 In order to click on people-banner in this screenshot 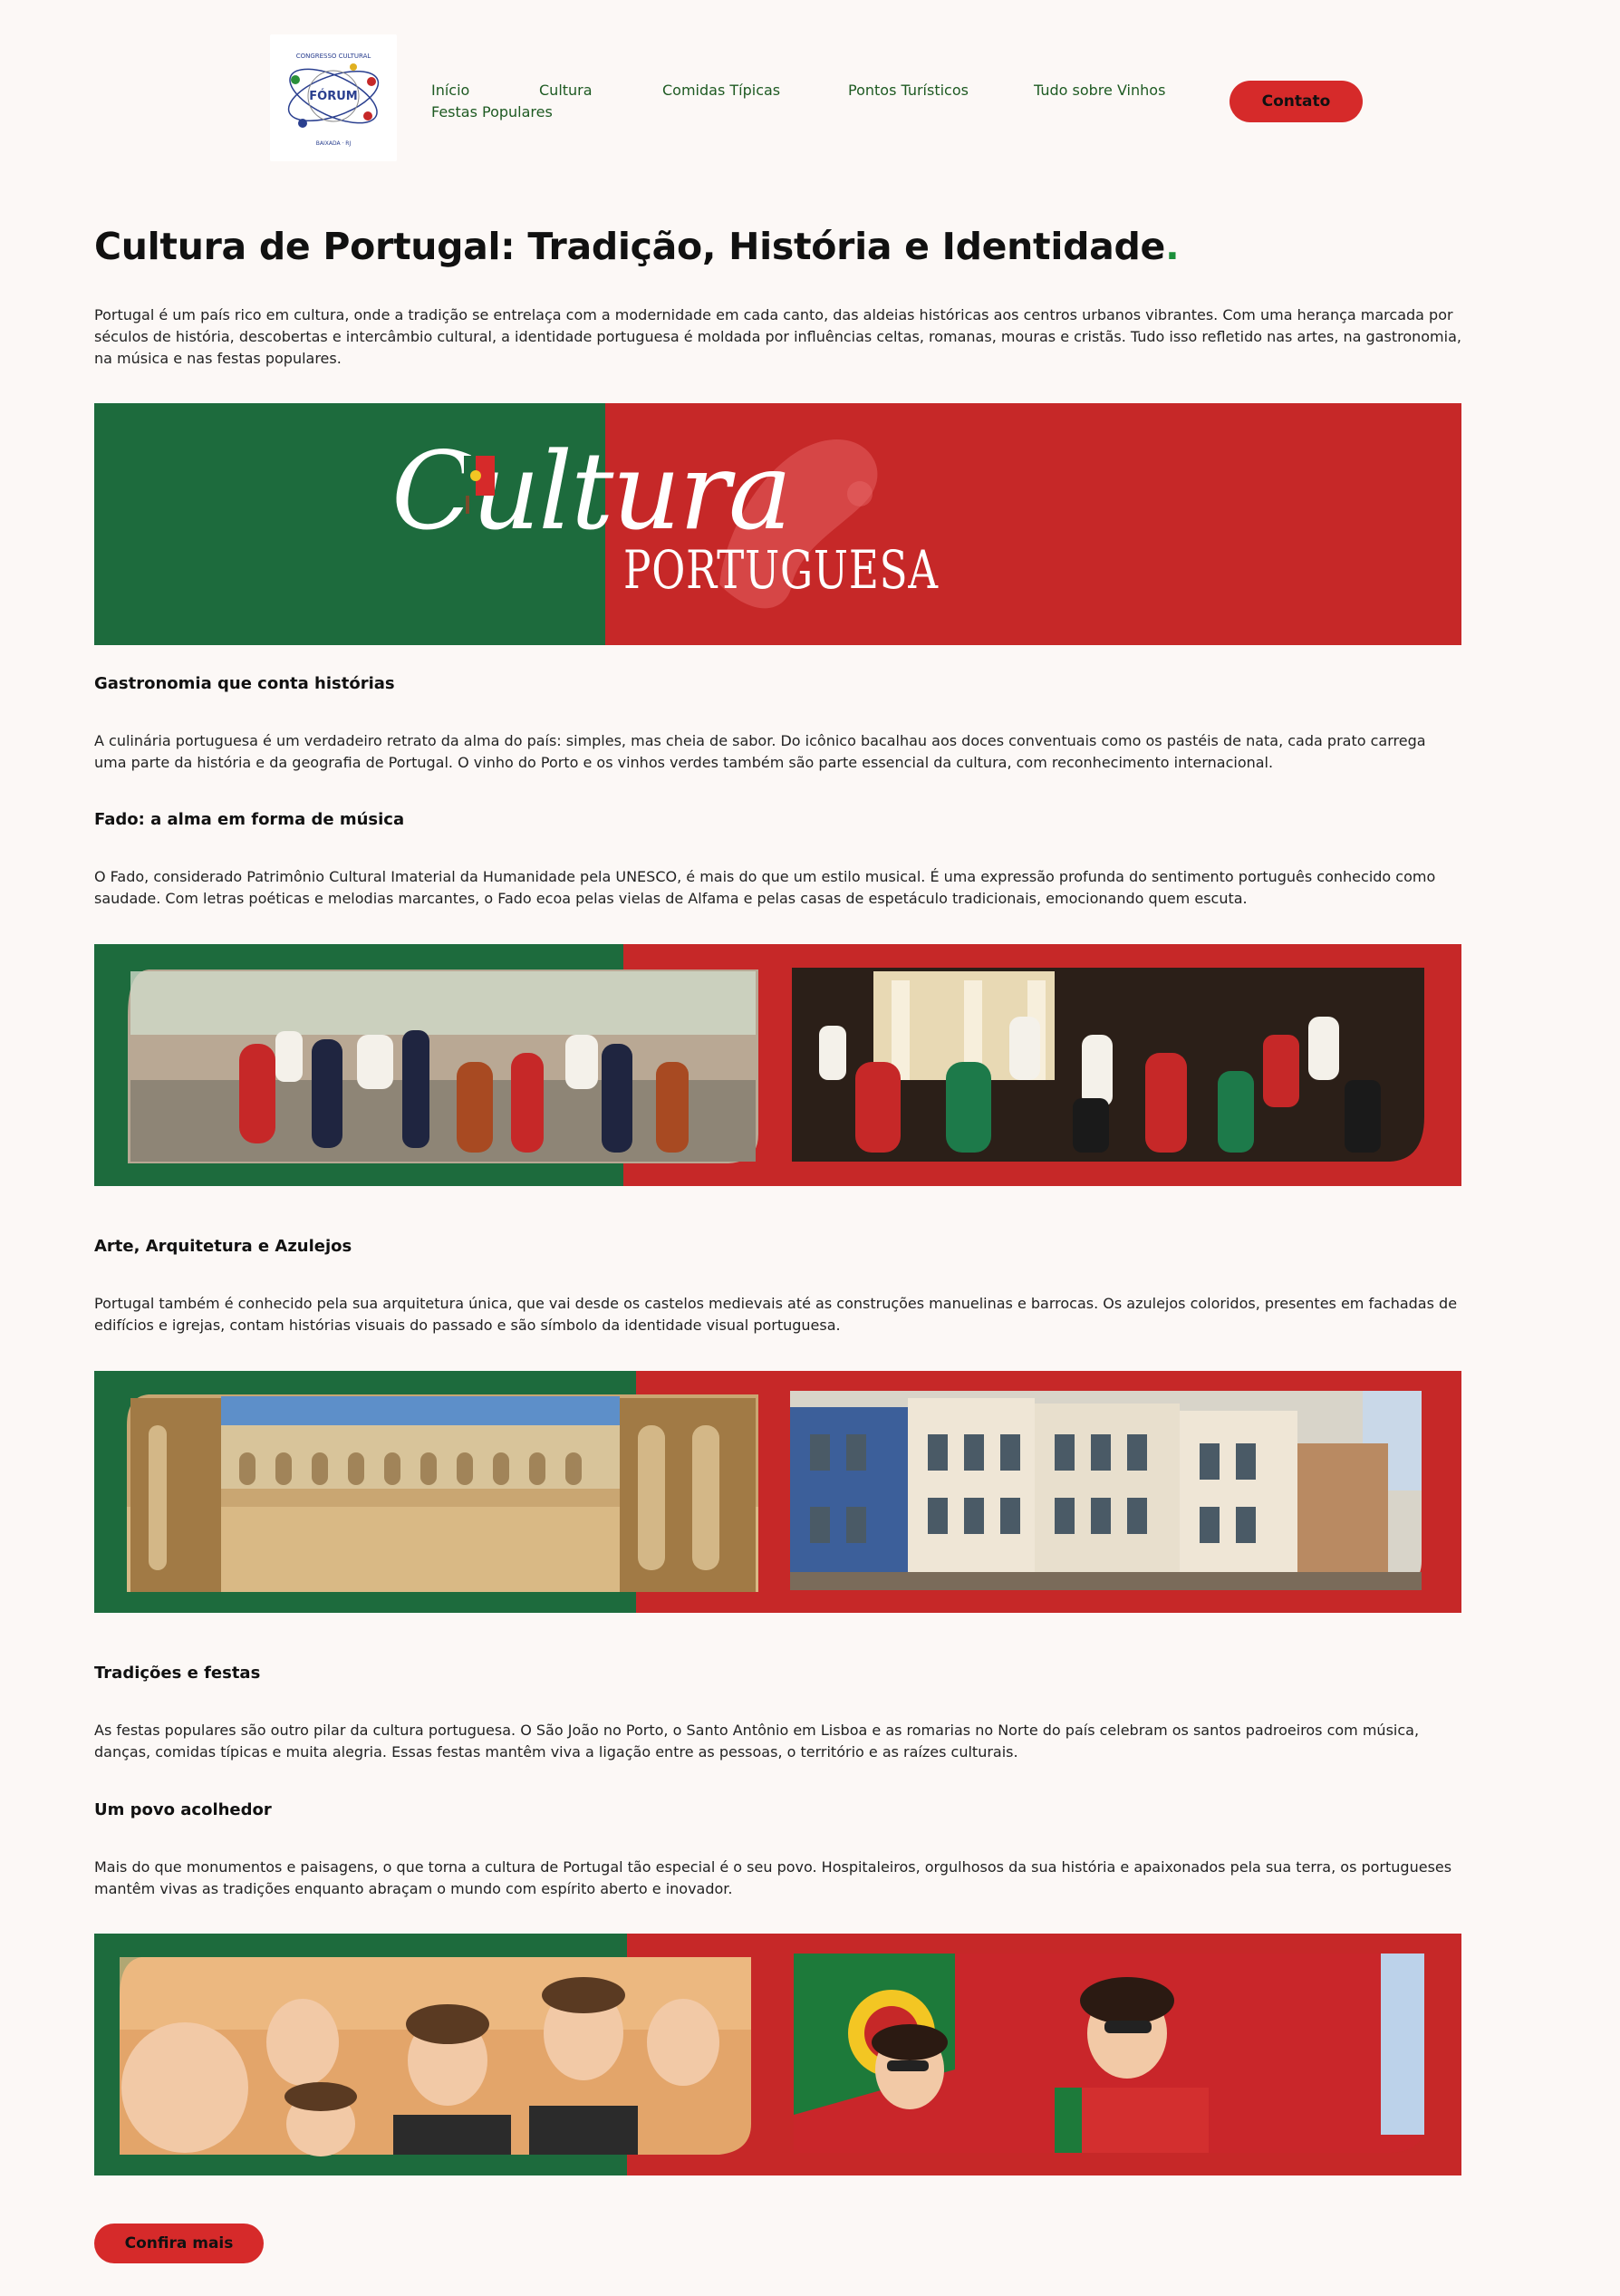, I will do `click(777, 2054)`.